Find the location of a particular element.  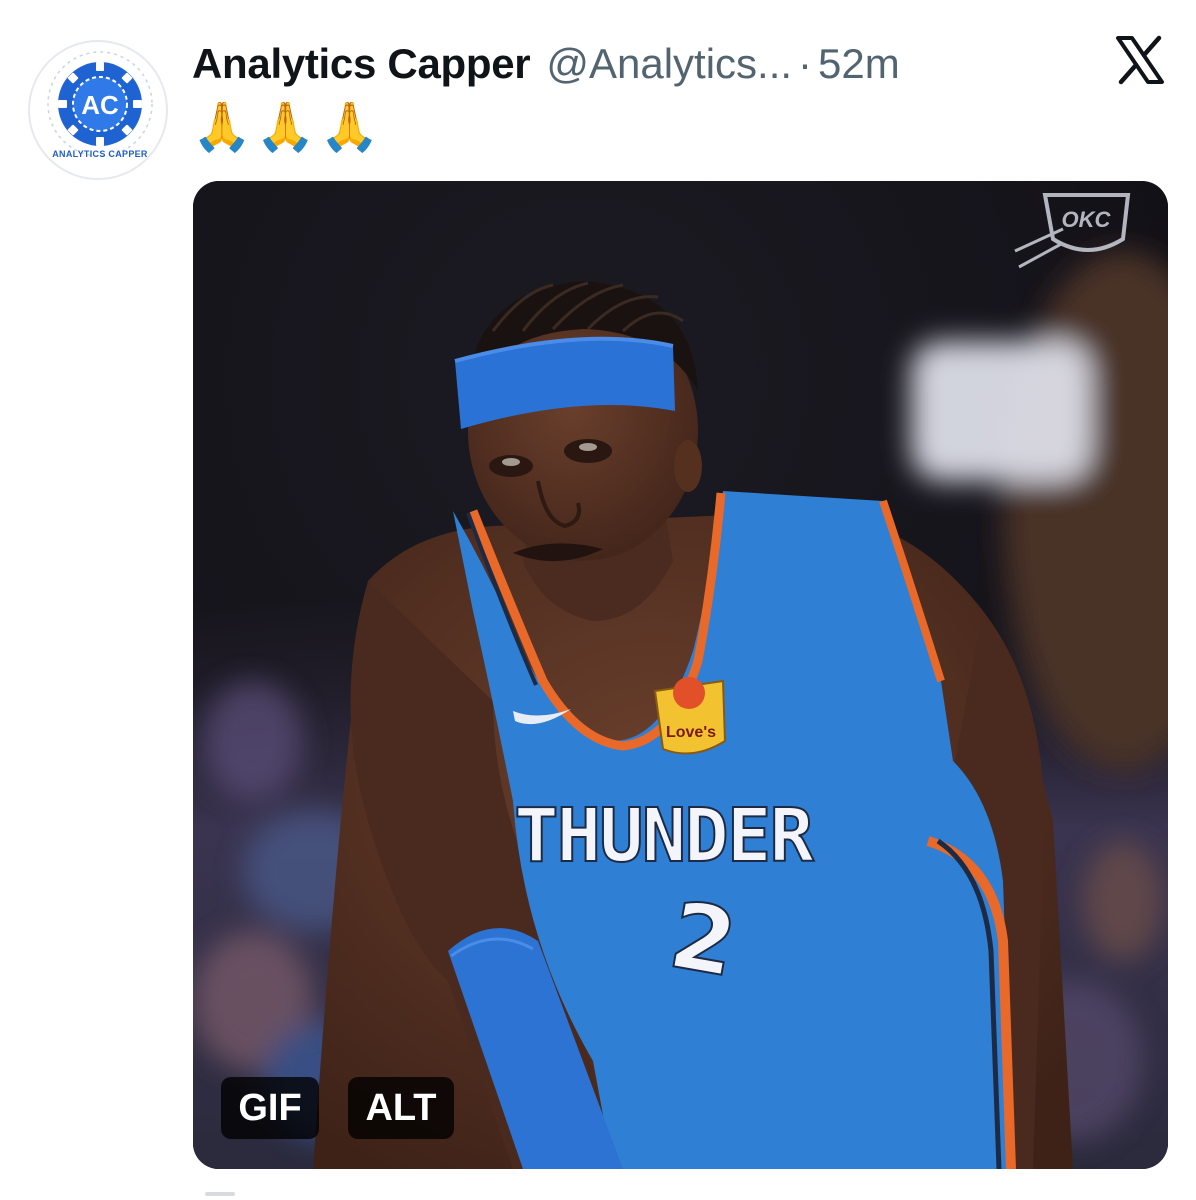

svg-text: OKC is located at coordinates (1087, 219).